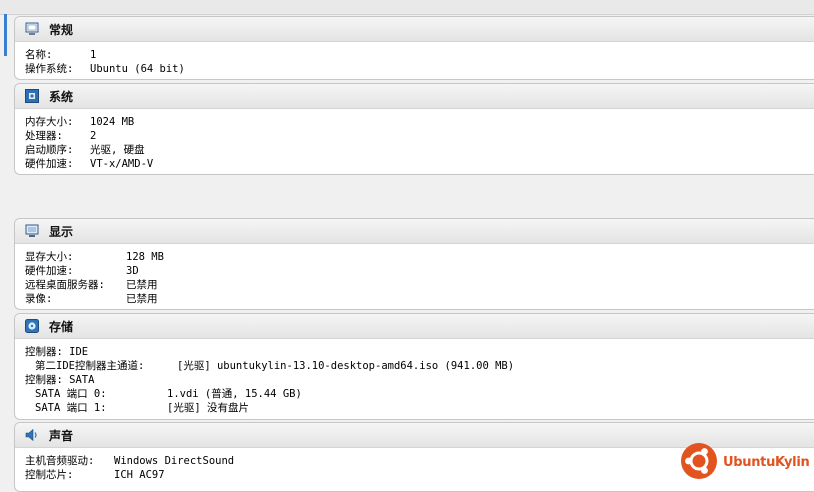  What do you see at coordinates (65, 285) in the screenshot?
I see `label: 远程桌面服务器:` at bounding box center [65, 285].